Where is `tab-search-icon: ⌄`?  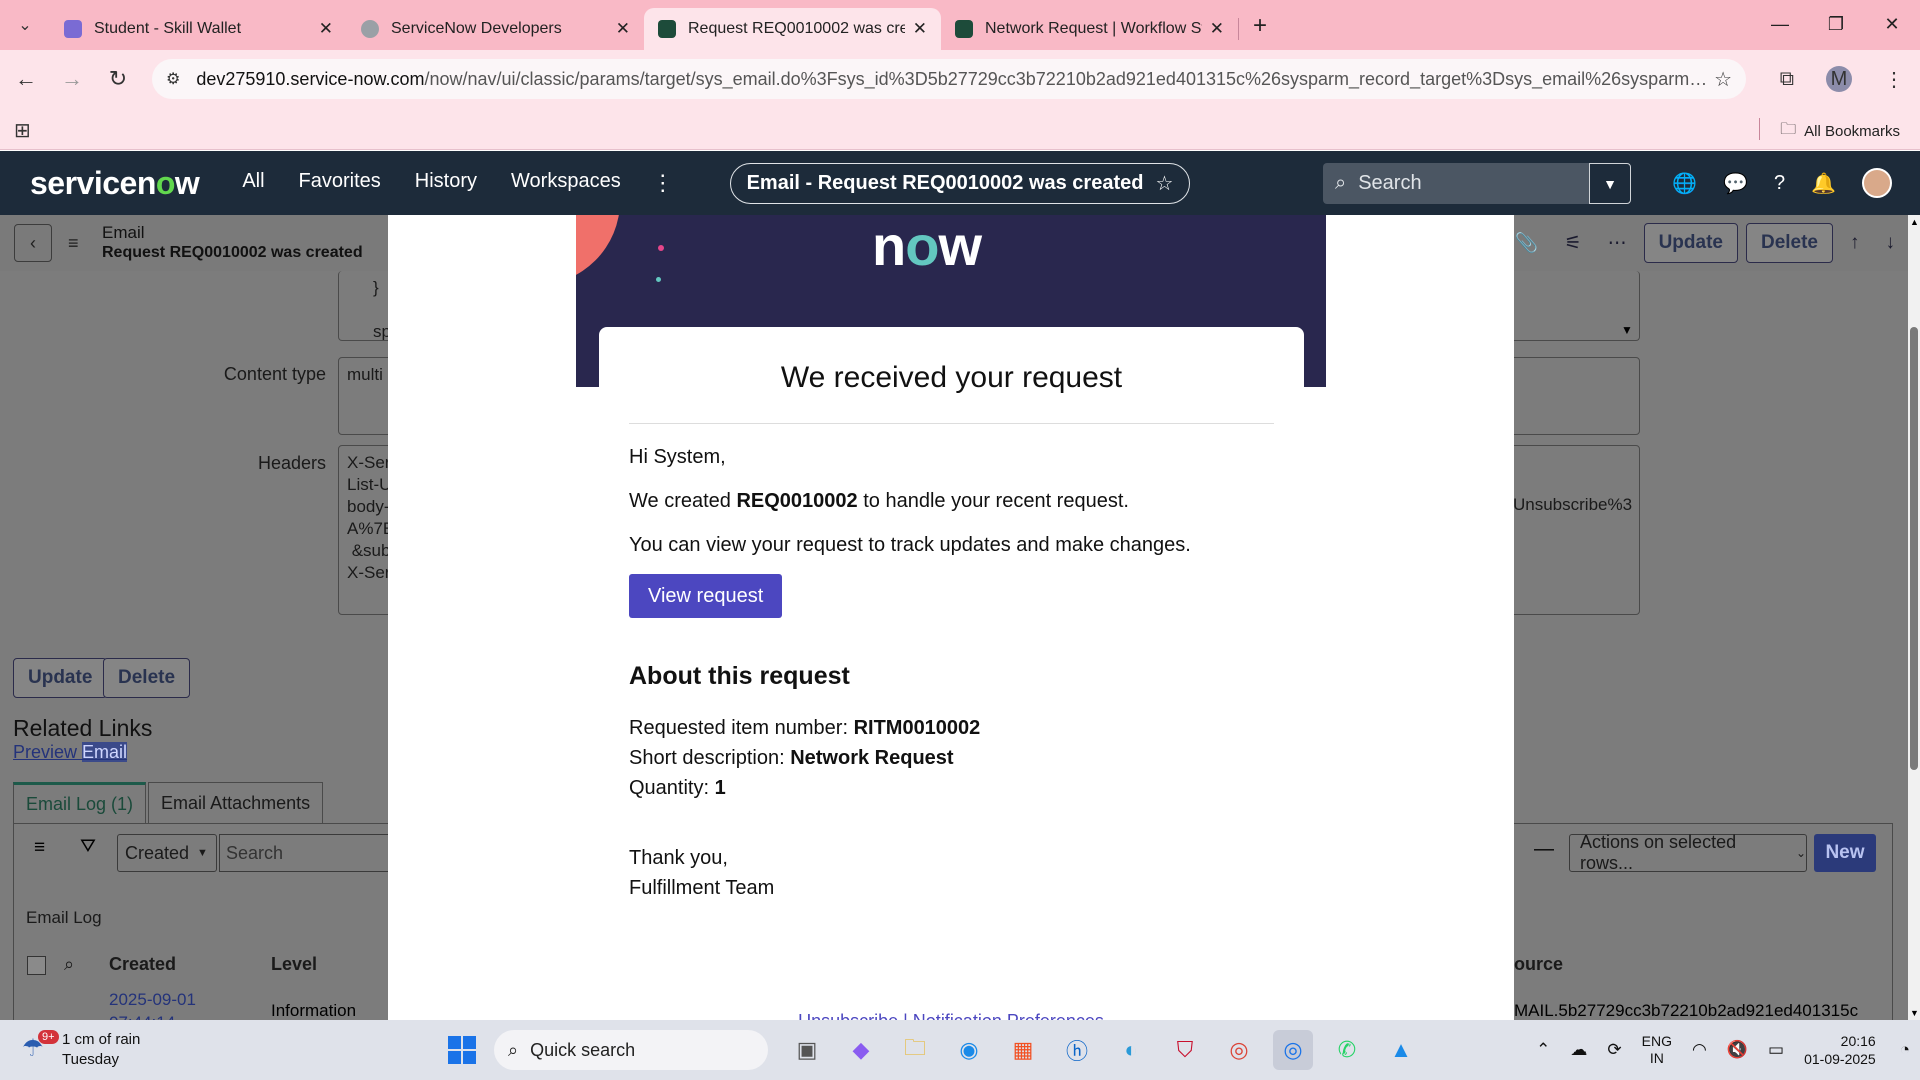 tab-search-icon: ⌄ is located at coordinates (25, 25).